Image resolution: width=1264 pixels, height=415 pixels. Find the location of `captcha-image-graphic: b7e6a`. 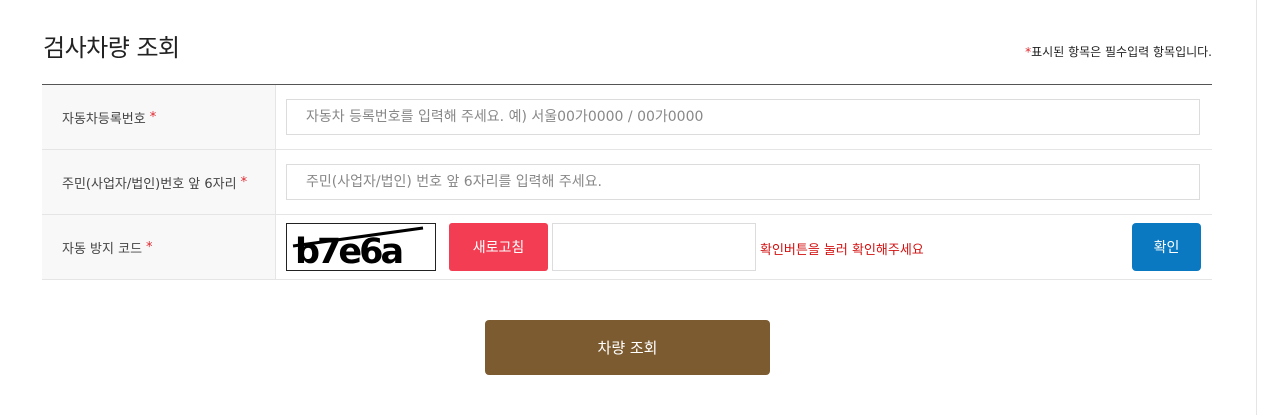

captcha-image-graphic: b7e6a is located at coordinates (358, 248).